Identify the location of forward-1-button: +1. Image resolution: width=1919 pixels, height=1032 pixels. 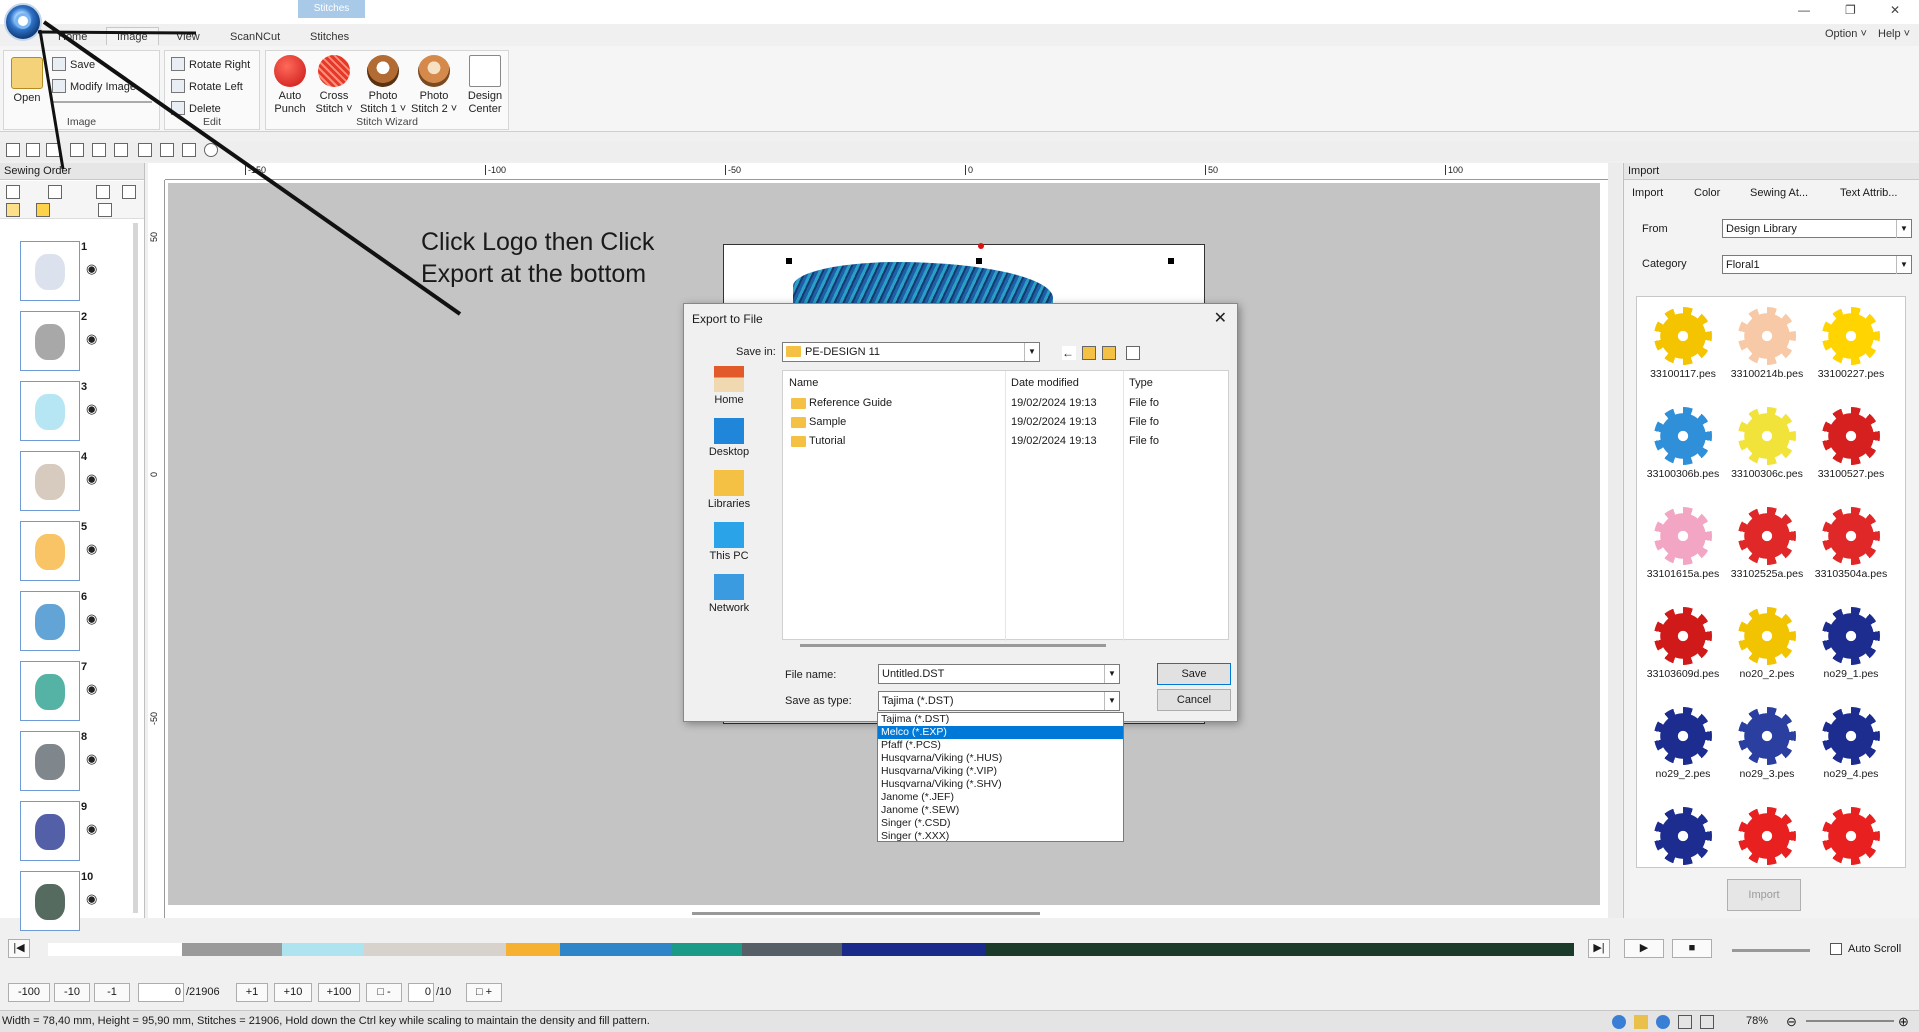
(252, 992).